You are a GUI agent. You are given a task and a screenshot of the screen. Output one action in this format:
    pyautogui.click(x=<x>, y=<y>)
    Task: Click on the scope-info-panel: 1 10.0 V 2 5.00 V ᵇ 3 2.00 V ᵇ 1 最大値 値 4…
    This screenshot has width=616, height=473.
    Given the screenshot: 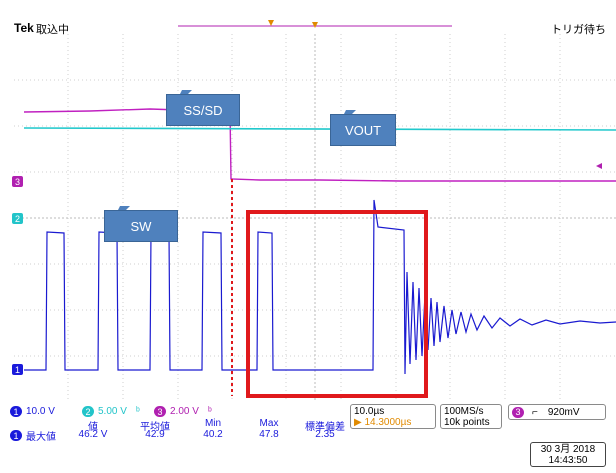 What is the action you would take?
    pyautogui.click(x=310, y=437)
    